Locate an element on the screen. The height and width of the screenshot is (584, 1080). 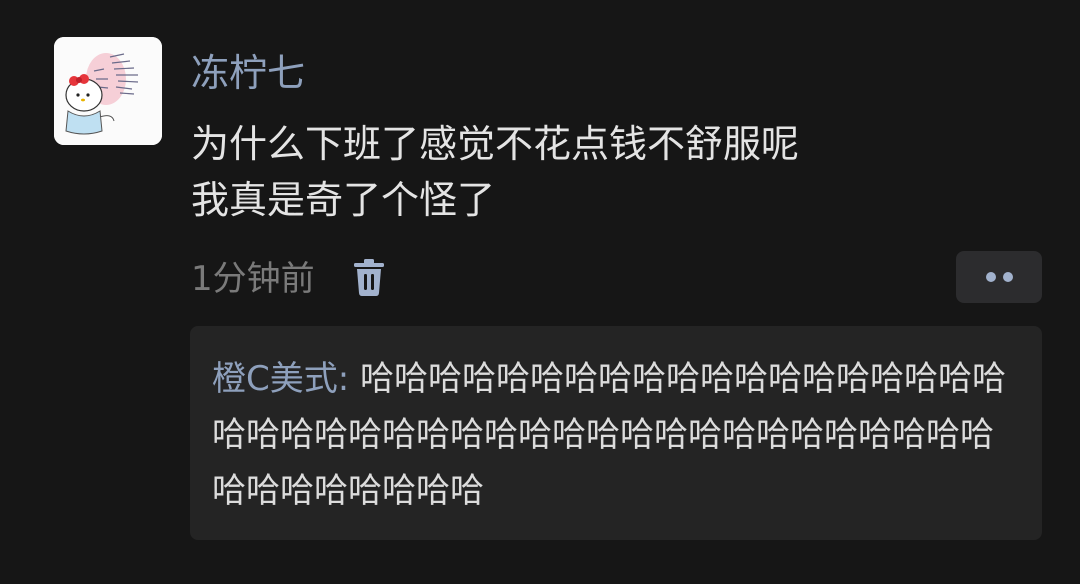
trash-icon is located at coordinates (369, 277).